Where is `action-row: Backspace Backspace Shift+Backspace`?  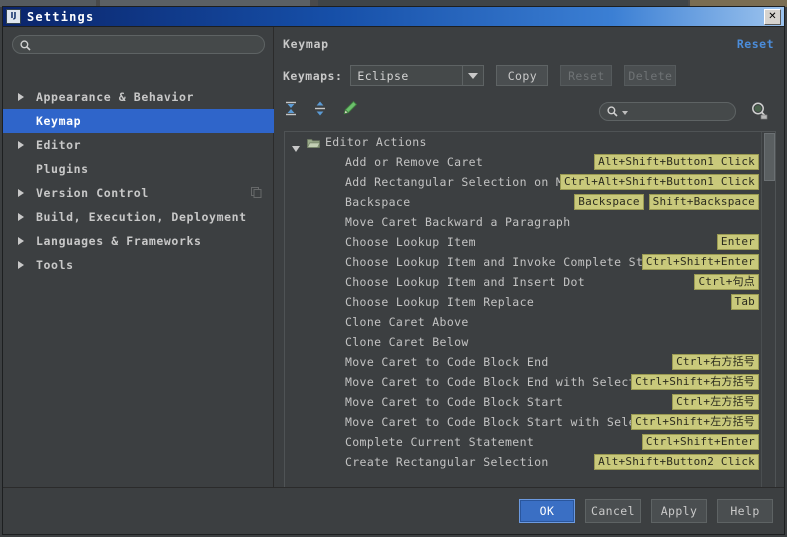 action-row: Backspace Backspace Shift+Backspace is located at coordinates (523, 202).